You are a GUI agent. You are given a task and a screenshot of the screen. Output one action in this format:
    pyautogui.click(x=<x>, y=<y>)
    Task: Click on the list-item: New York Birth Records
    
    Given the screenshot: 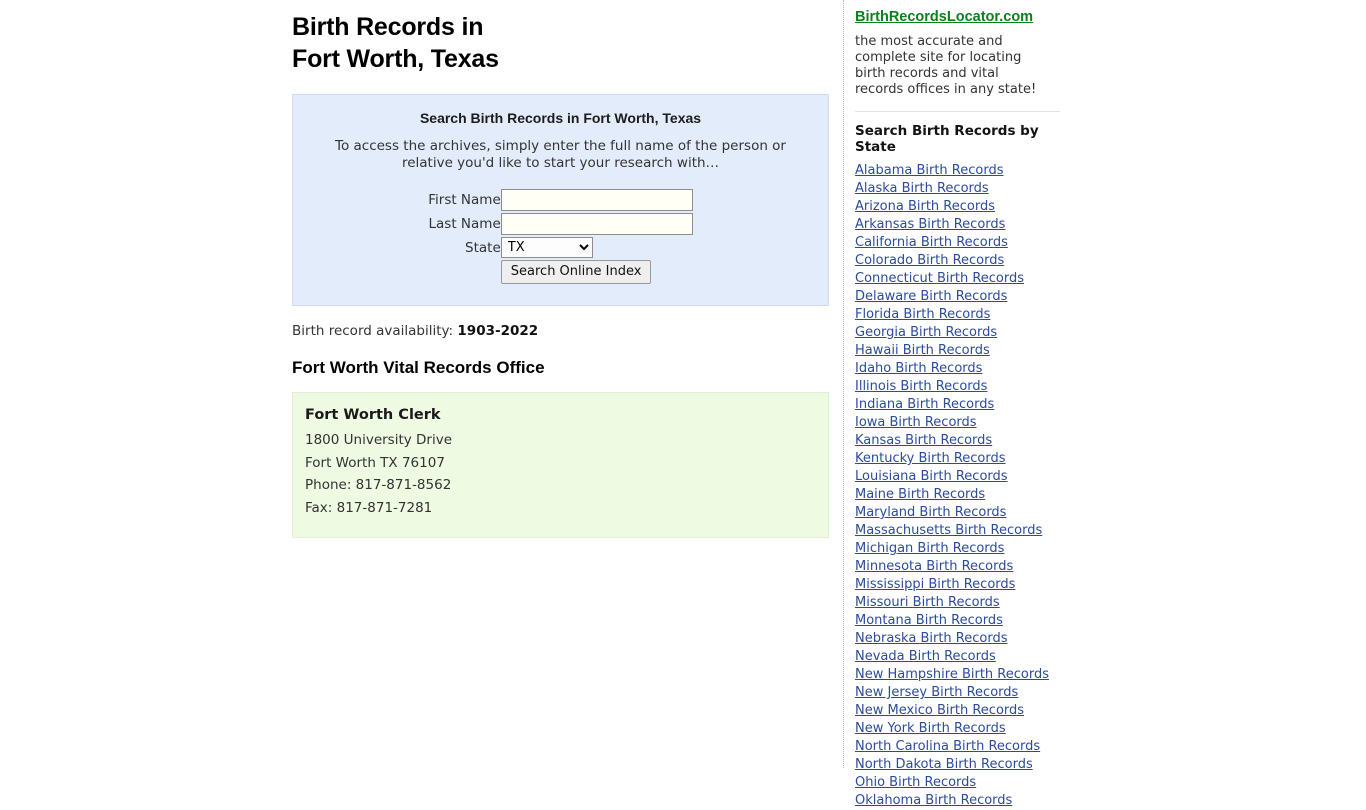 What is the action you would take?
    pyautogui.click(x=960, y=729)
    